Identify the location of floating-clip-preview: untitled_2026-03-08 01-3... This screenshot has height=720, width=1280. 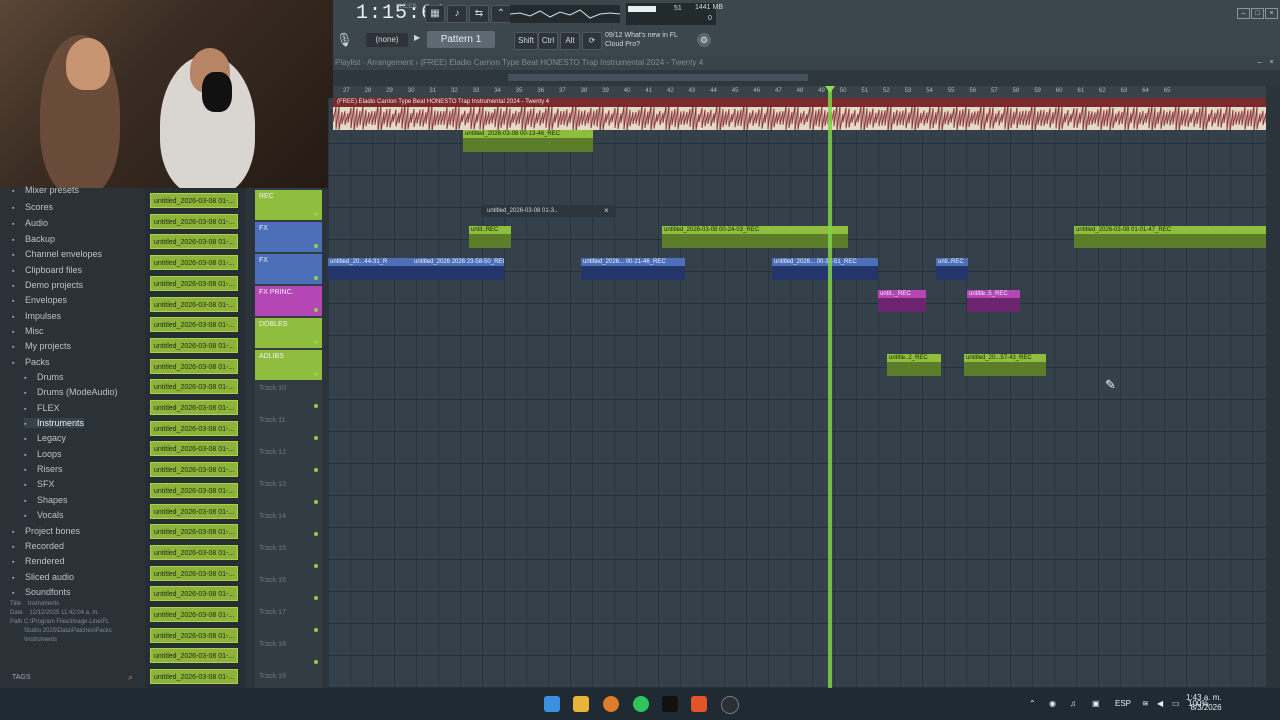
(548, 211).